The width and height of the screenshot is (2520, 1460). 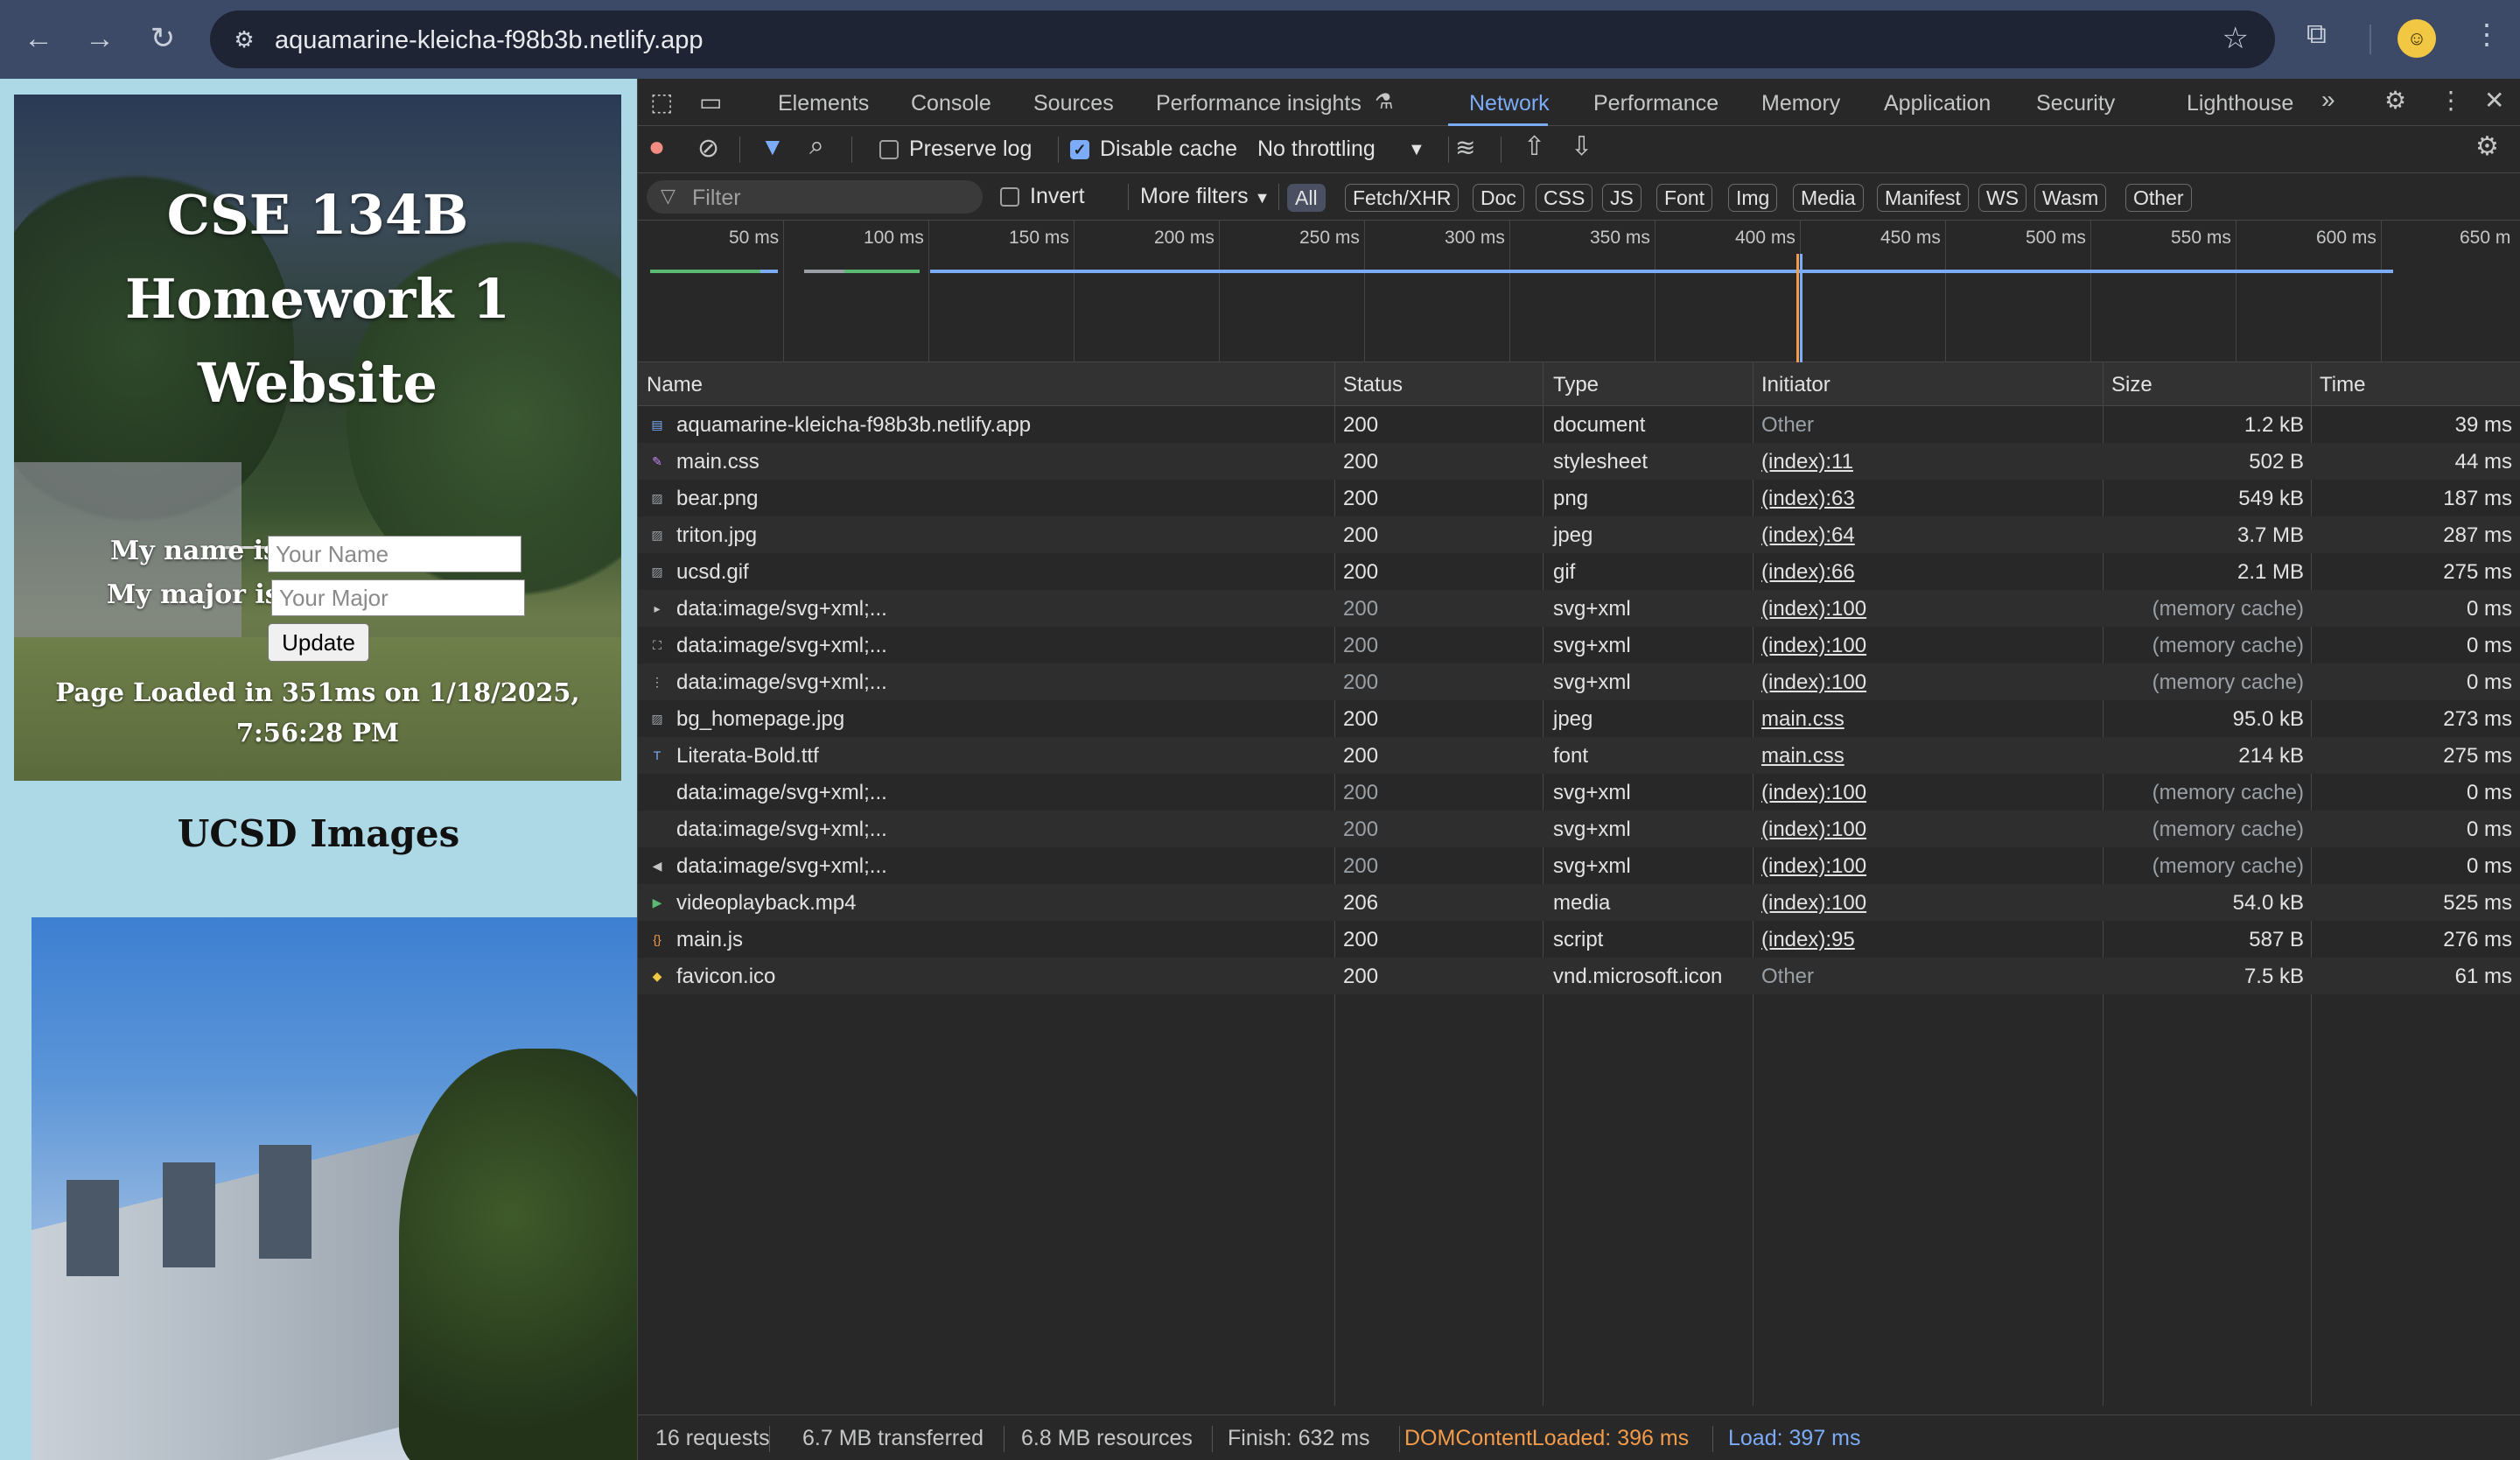 What do you see at coordinates (2131, 385) in the screenshot?
I see `column-header-size: Size` at bounding box center [2131, 385].